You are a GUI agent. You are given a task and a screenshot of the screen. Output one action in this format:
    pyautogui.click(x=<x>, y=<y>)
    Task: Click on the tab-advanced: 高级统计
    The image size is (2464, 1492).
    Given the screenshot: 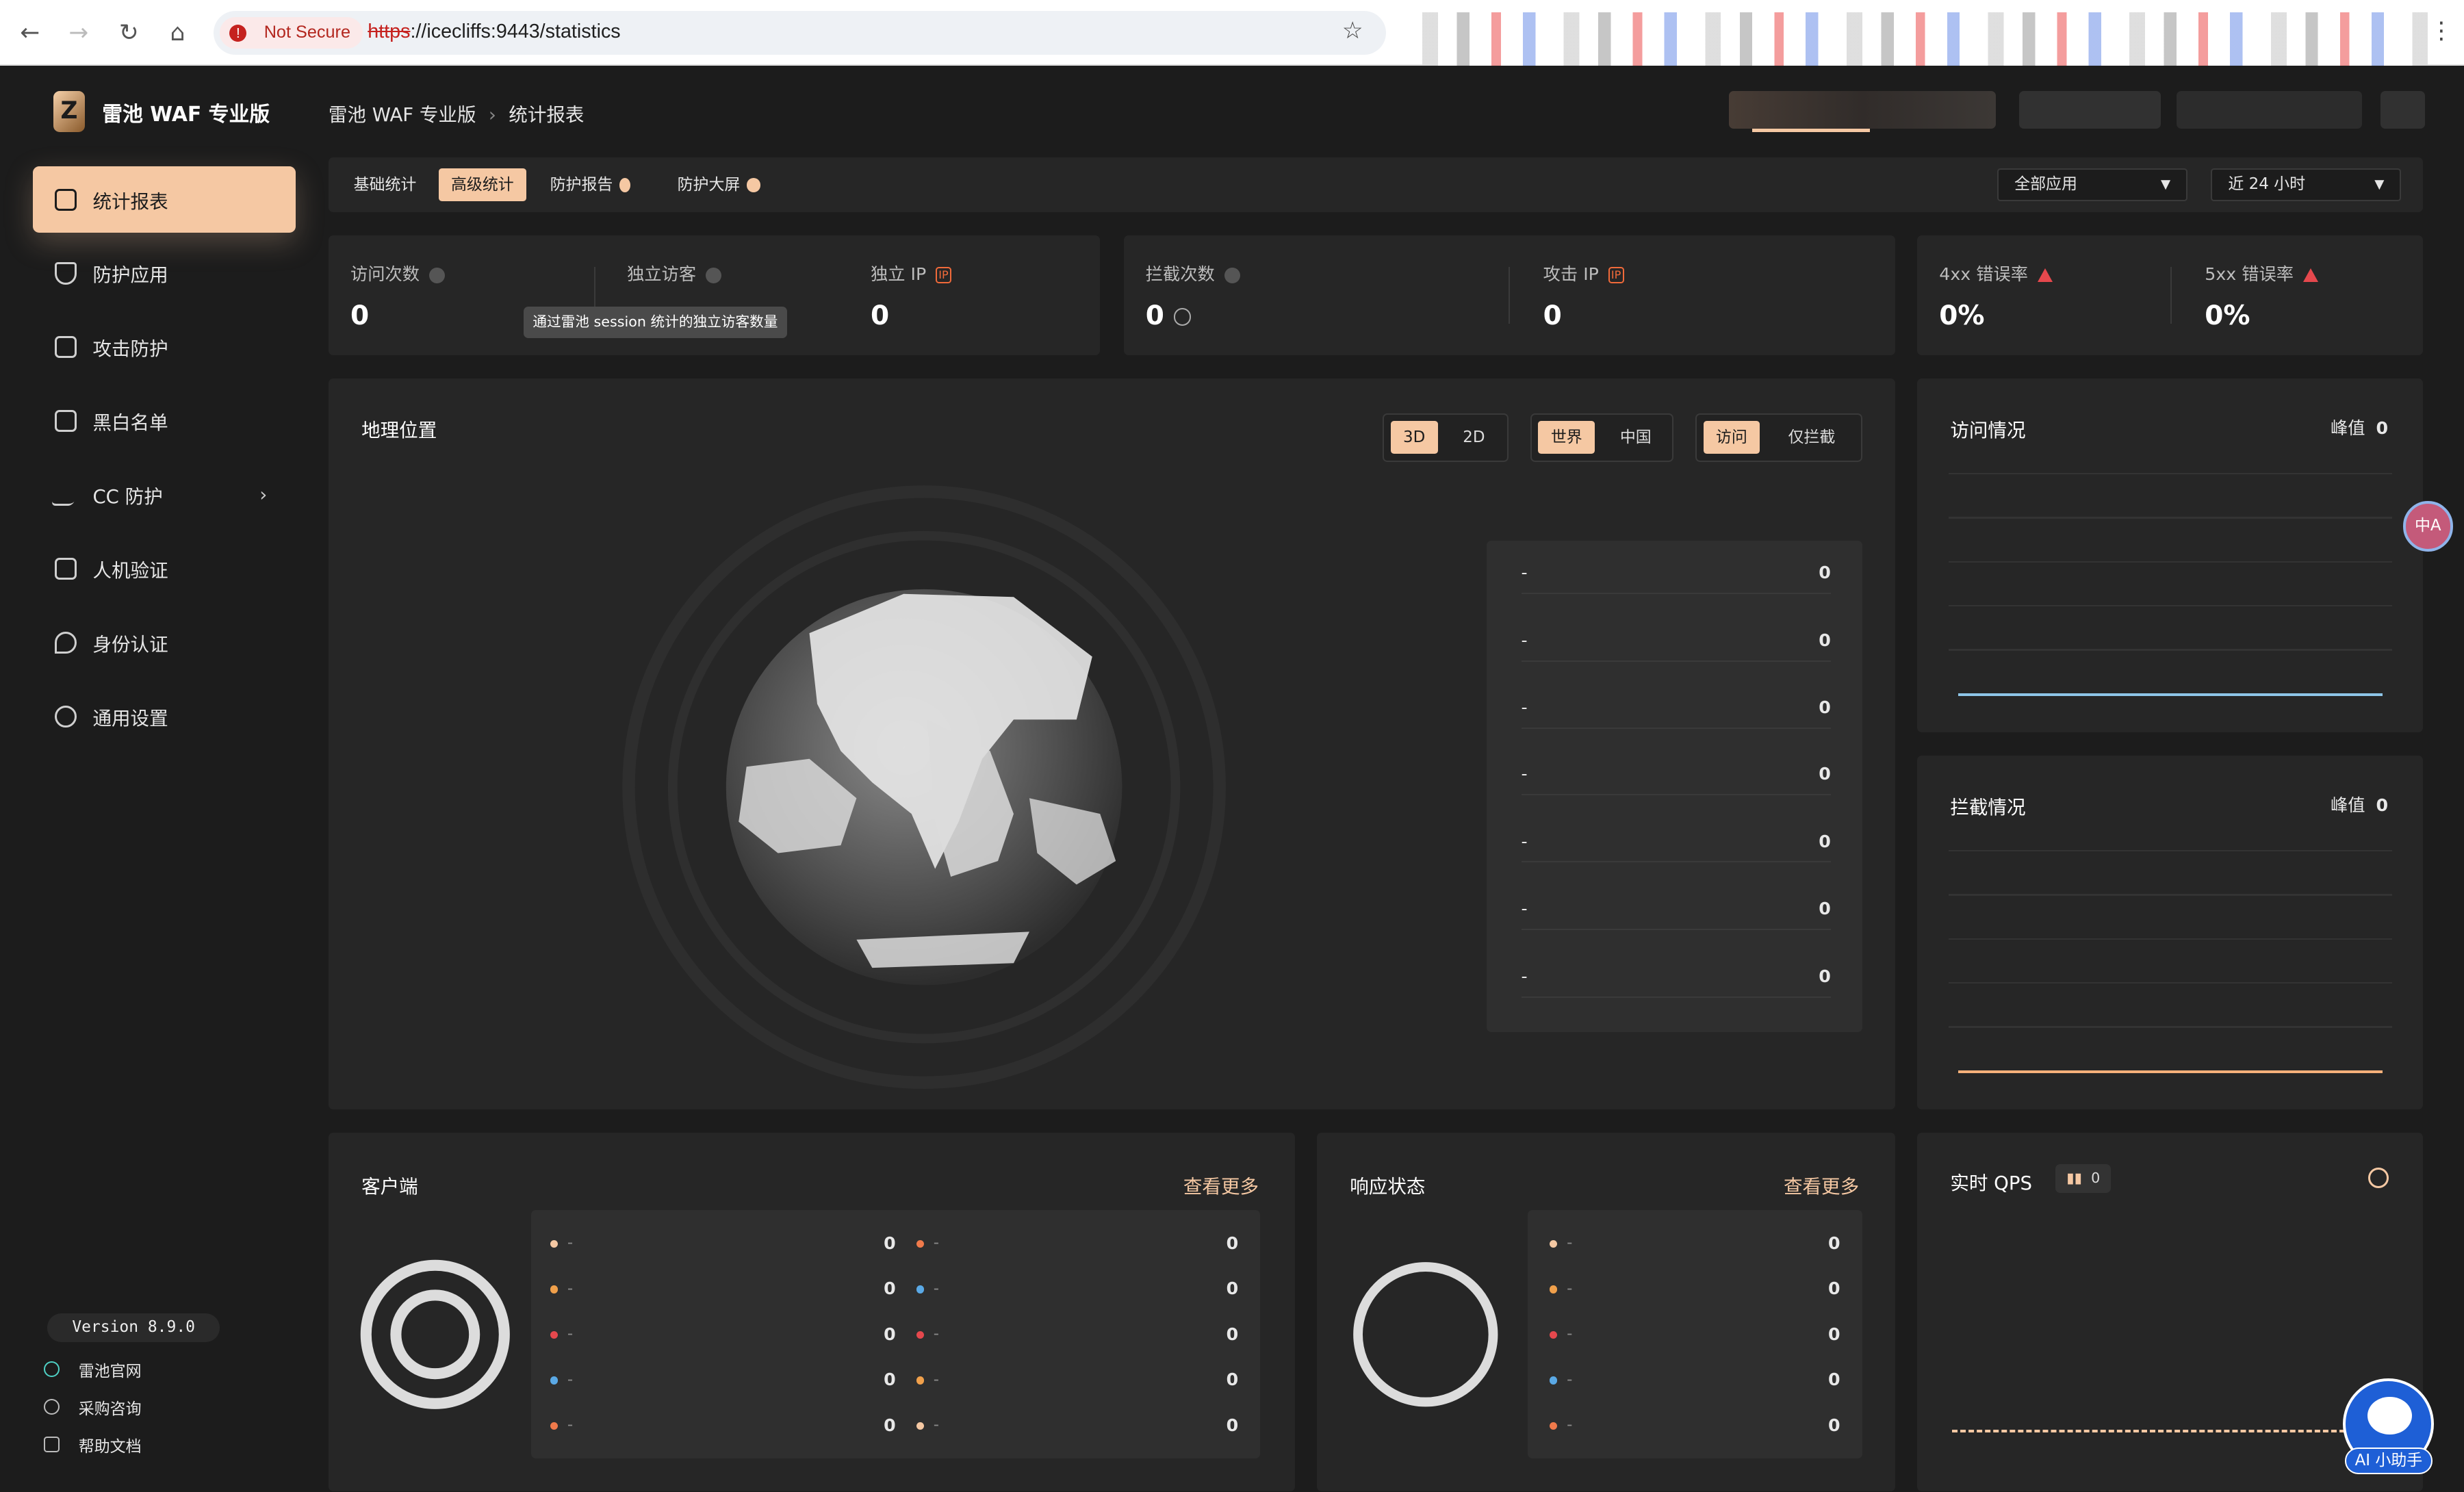 What is the action you would take?
    pyautogui.click(x=482, y=184)
    